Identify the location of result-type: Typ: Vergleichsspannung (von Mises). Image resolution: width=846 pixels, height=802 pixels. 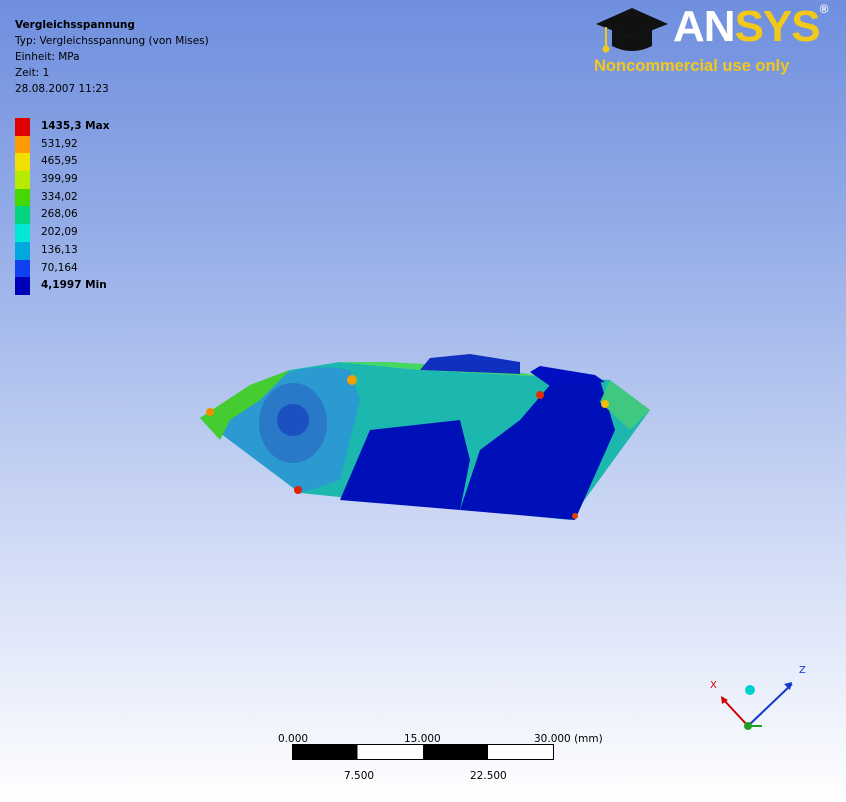
(112, 41).